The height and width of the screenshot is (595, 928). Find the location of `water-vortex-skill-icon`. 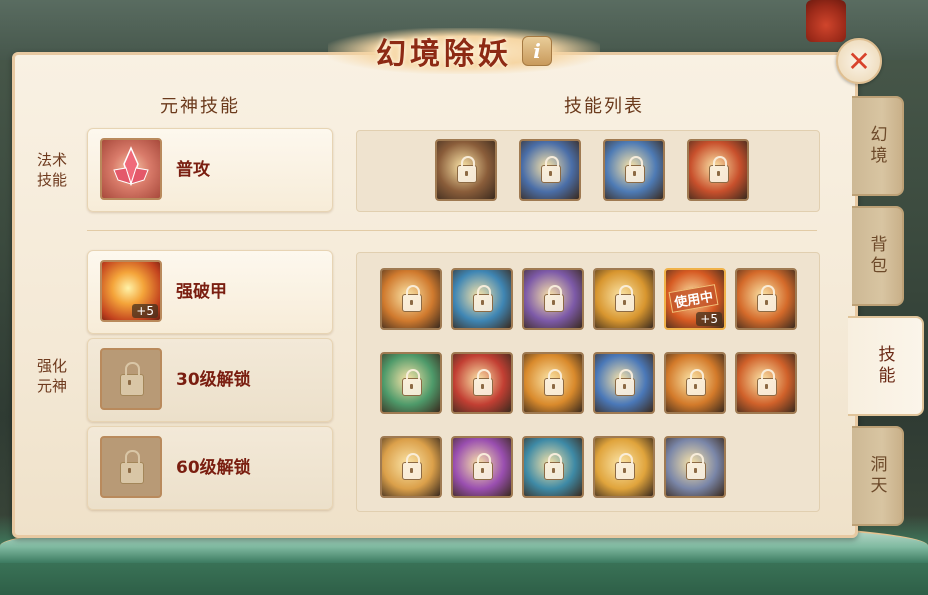

water-vortex-skill-icon is located at coordinates (482, 299).